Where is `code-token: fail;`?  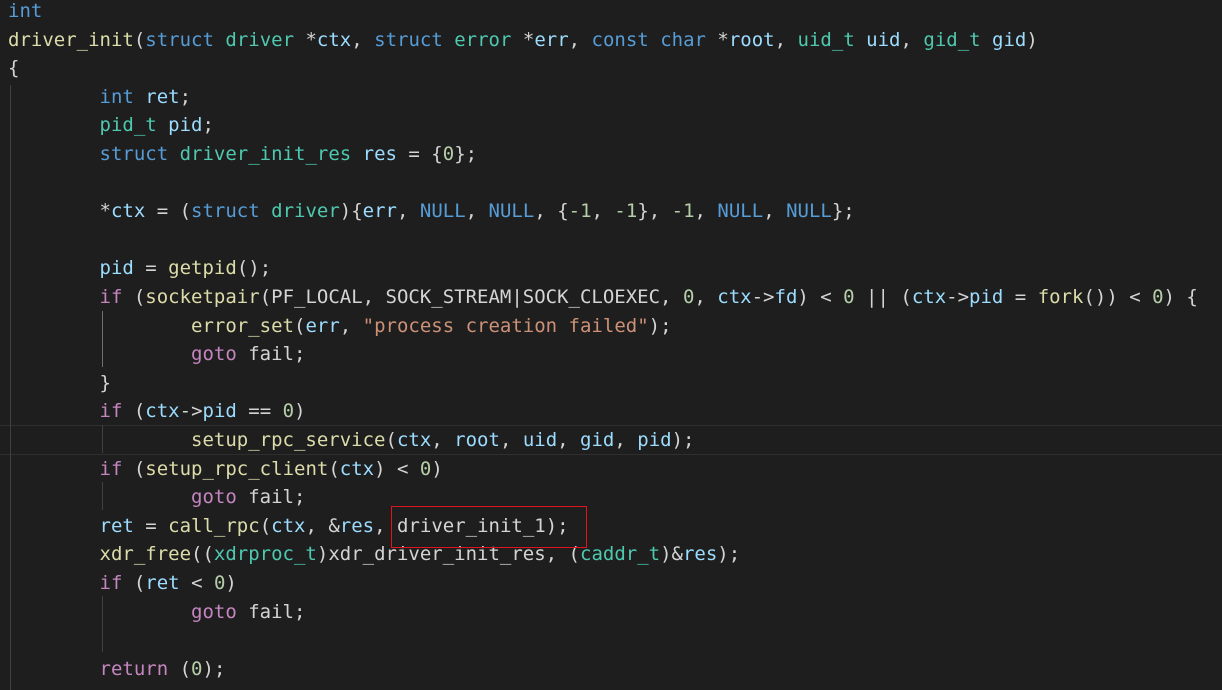 code-token: fail; is located at coordinates (271, 354).